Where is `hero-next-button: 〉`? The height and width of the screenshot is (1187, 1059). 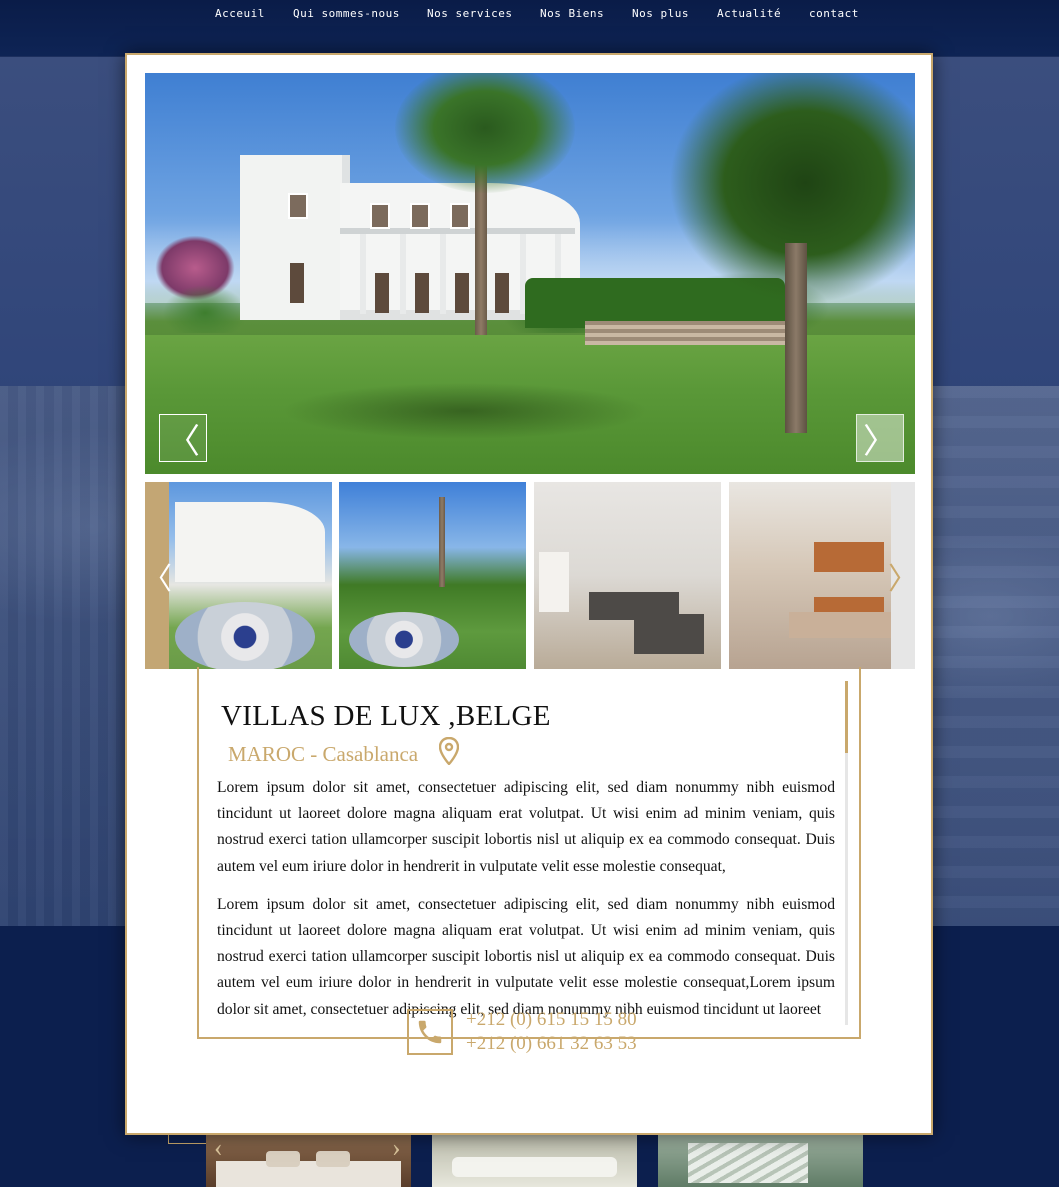
hero-next-button: 〉 is located at coordinates (880, 438).